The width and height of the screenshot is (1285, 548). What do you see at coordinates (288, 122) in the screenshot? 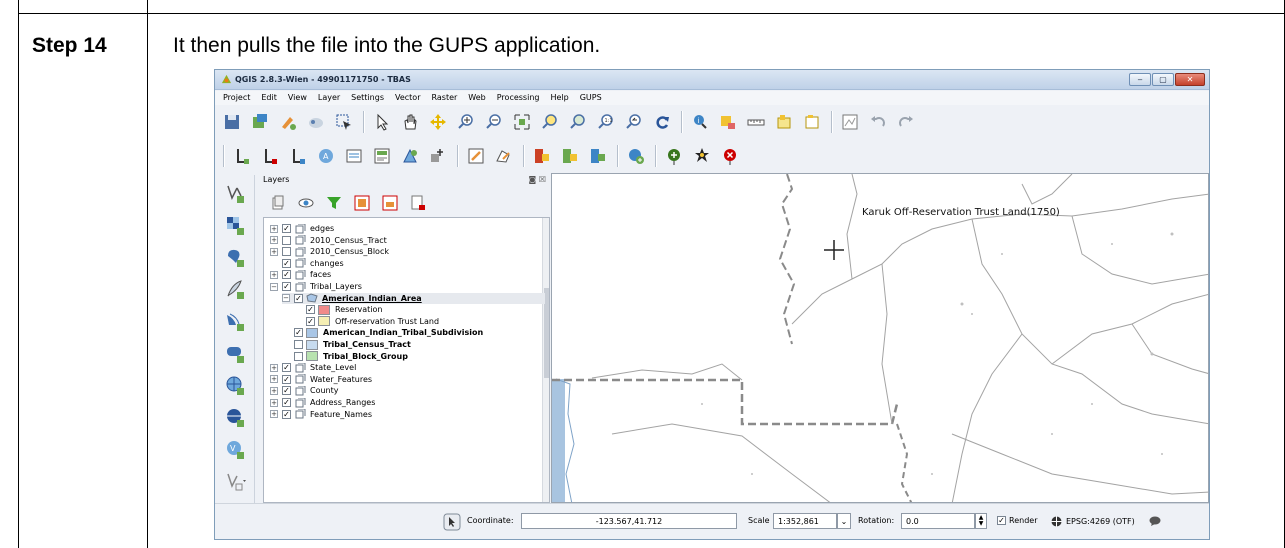
I see `paint-style-button` at bounding box center [288, 122].